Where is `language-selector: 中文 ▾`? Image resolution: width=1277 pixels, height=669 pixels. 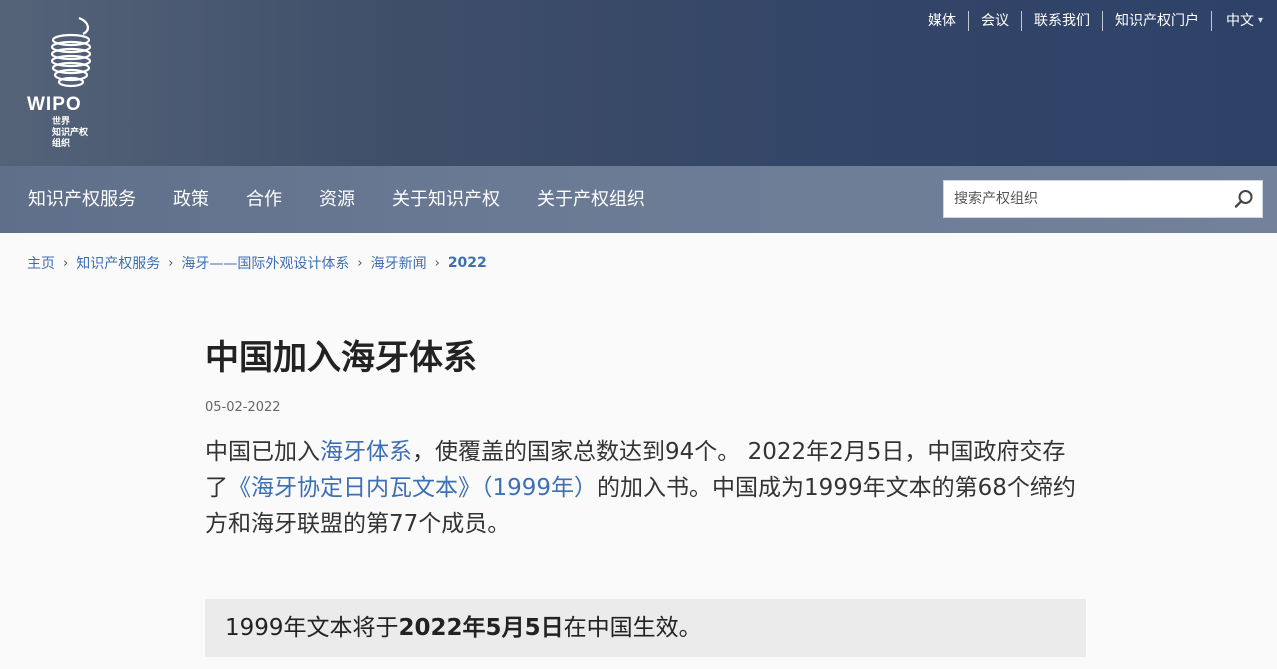 language-selector: 中文 ▾ is located at coordinates (1236, 21).